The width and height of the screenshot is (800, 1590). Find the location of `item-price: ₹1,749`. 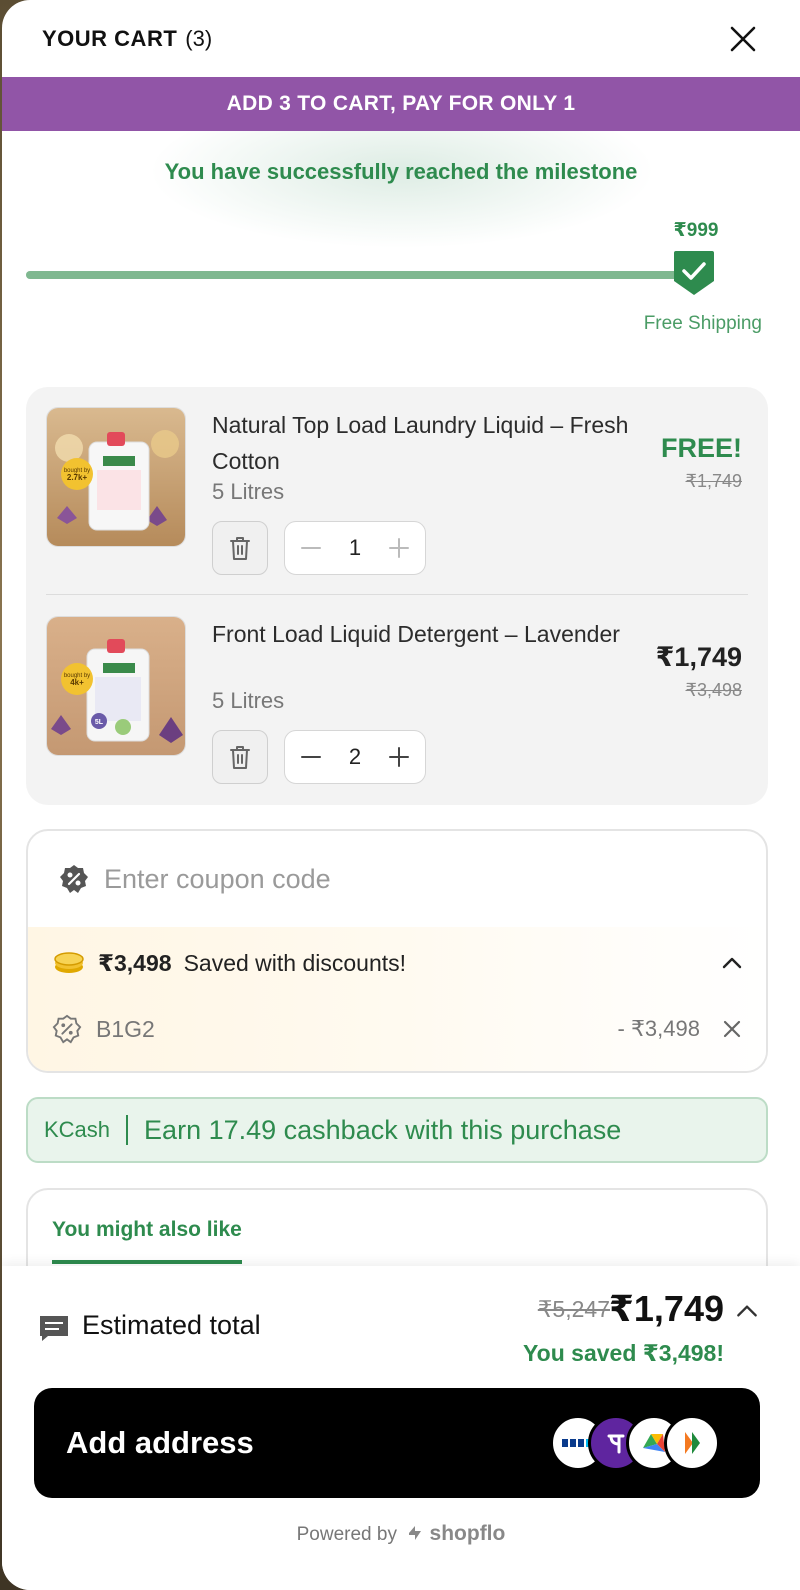

item-price: ₹1,749 is located at coordinates (698, 657).